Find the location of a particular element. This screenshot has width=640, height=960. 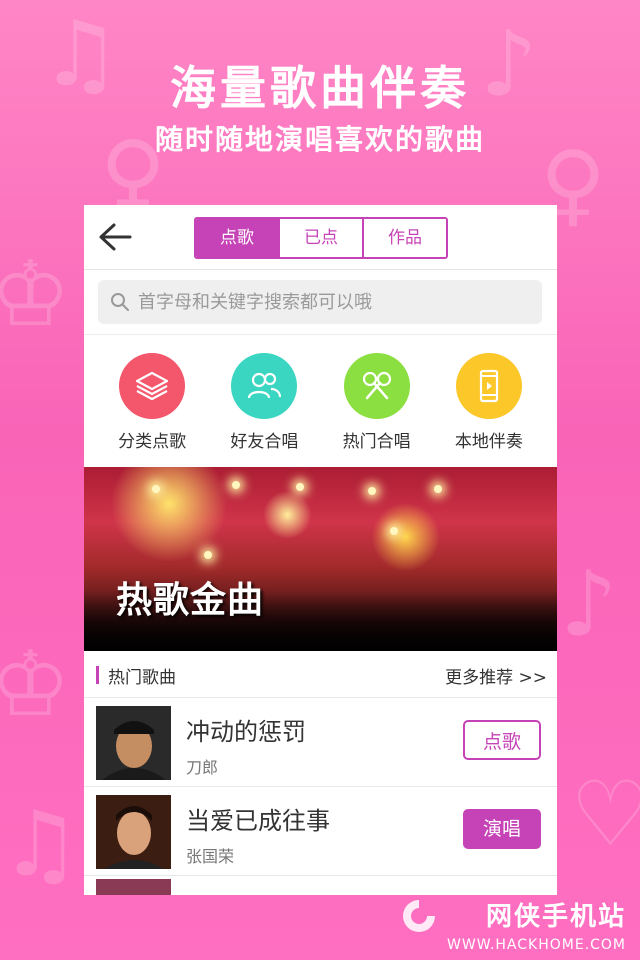

tab-request-song: 点歌 is located at coordinates (237, 238).